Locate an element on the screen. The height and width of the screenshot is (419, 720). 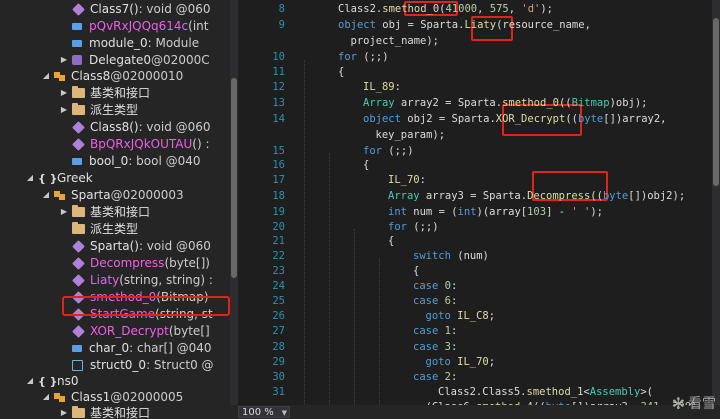
tree-item: 派生类型 is located at coordinates (98, 229).